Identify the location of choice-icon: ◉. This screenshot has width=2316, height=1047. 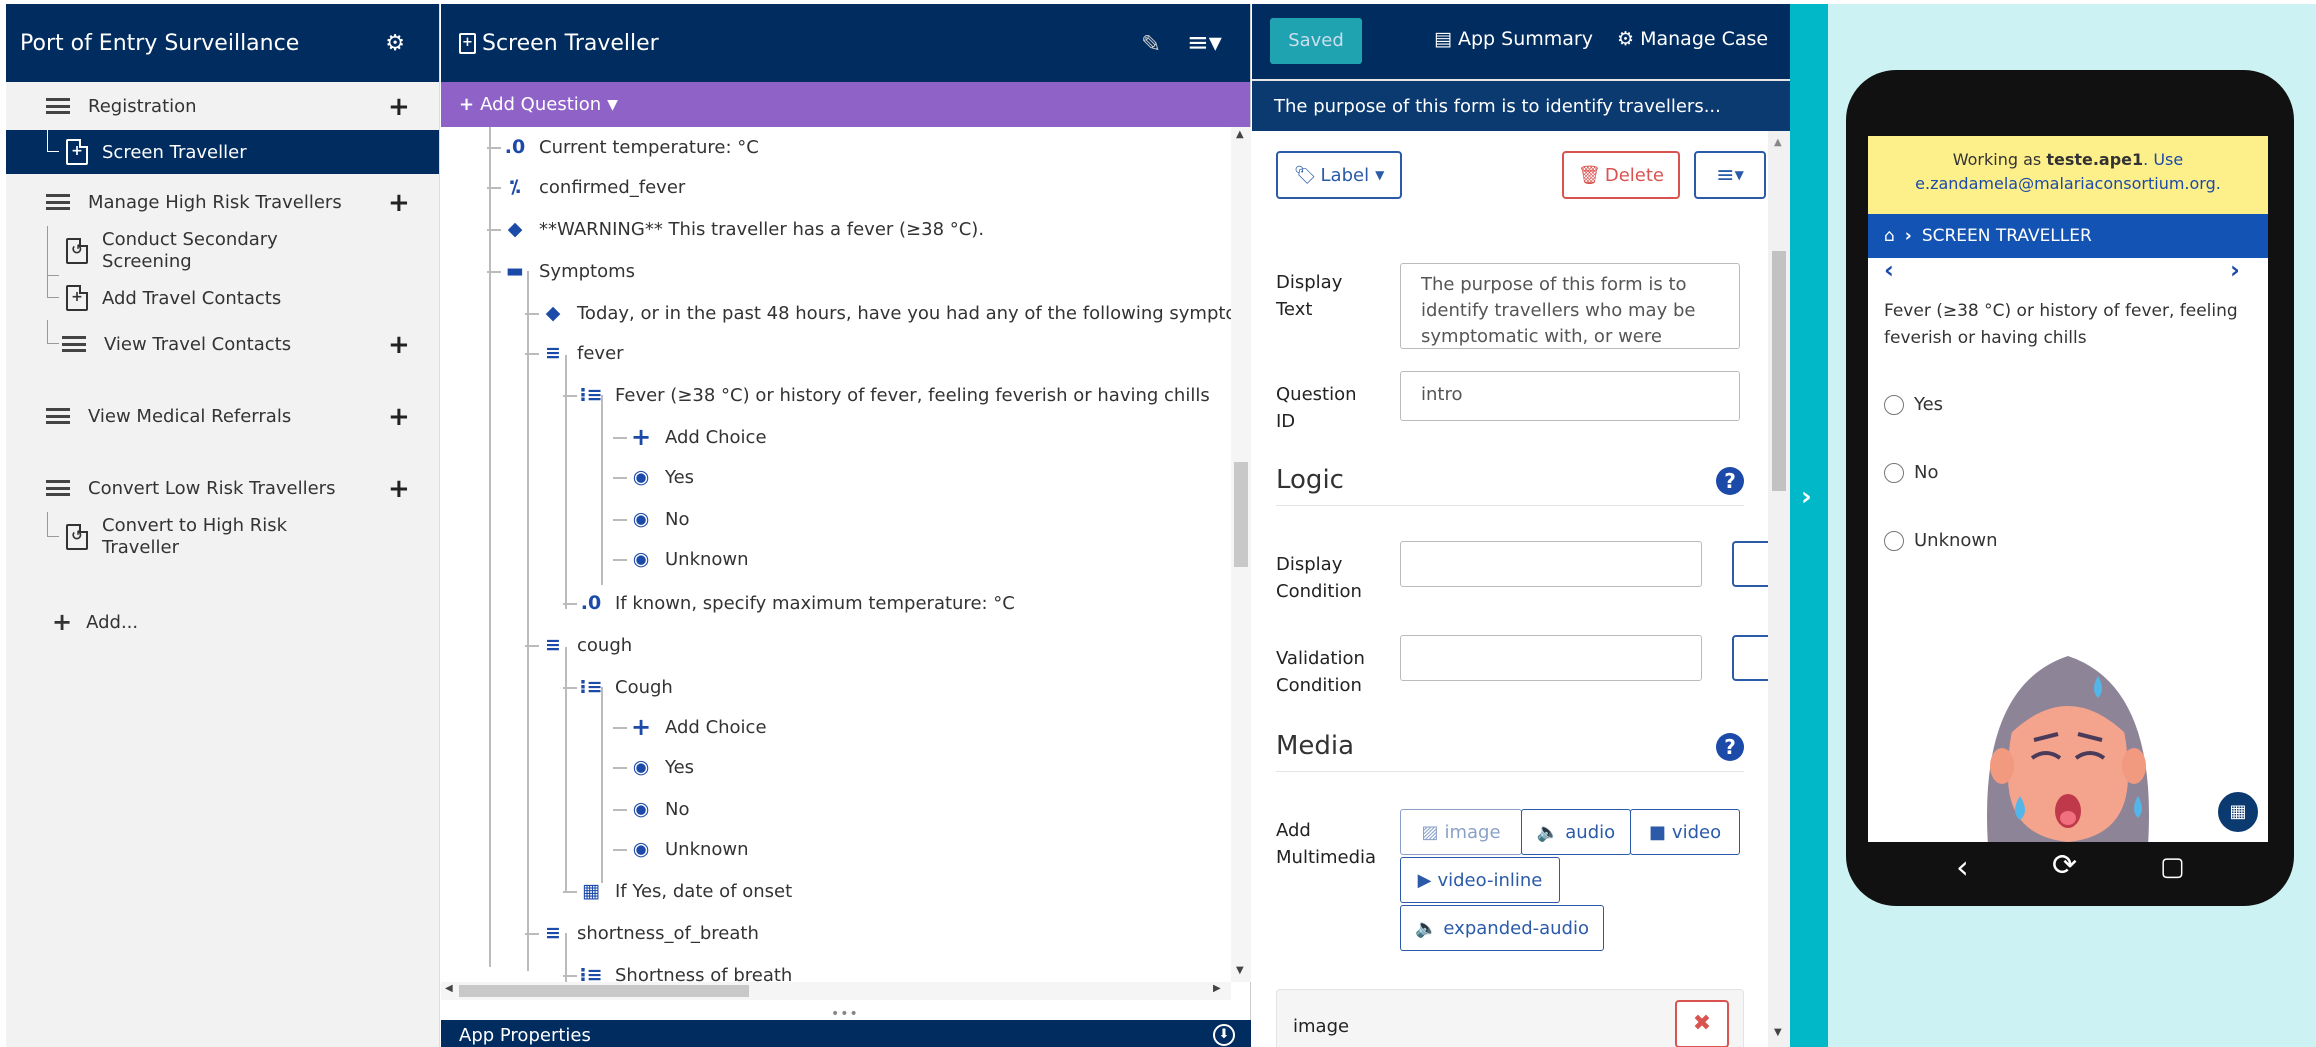
(641, 477).